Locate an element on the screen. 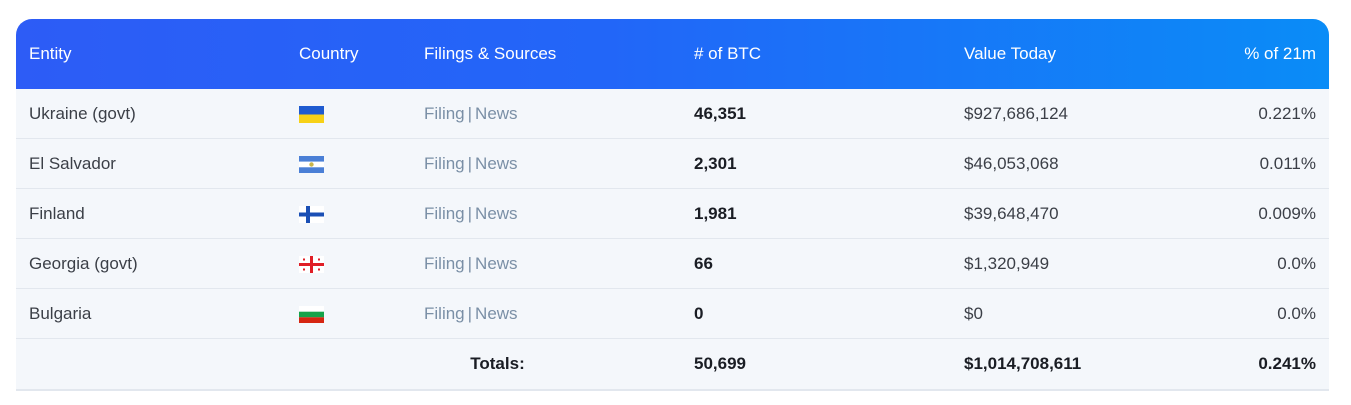 This screenshot has height=405, width=1351. header-value: Value Today is located at coordinates (1086, 54).